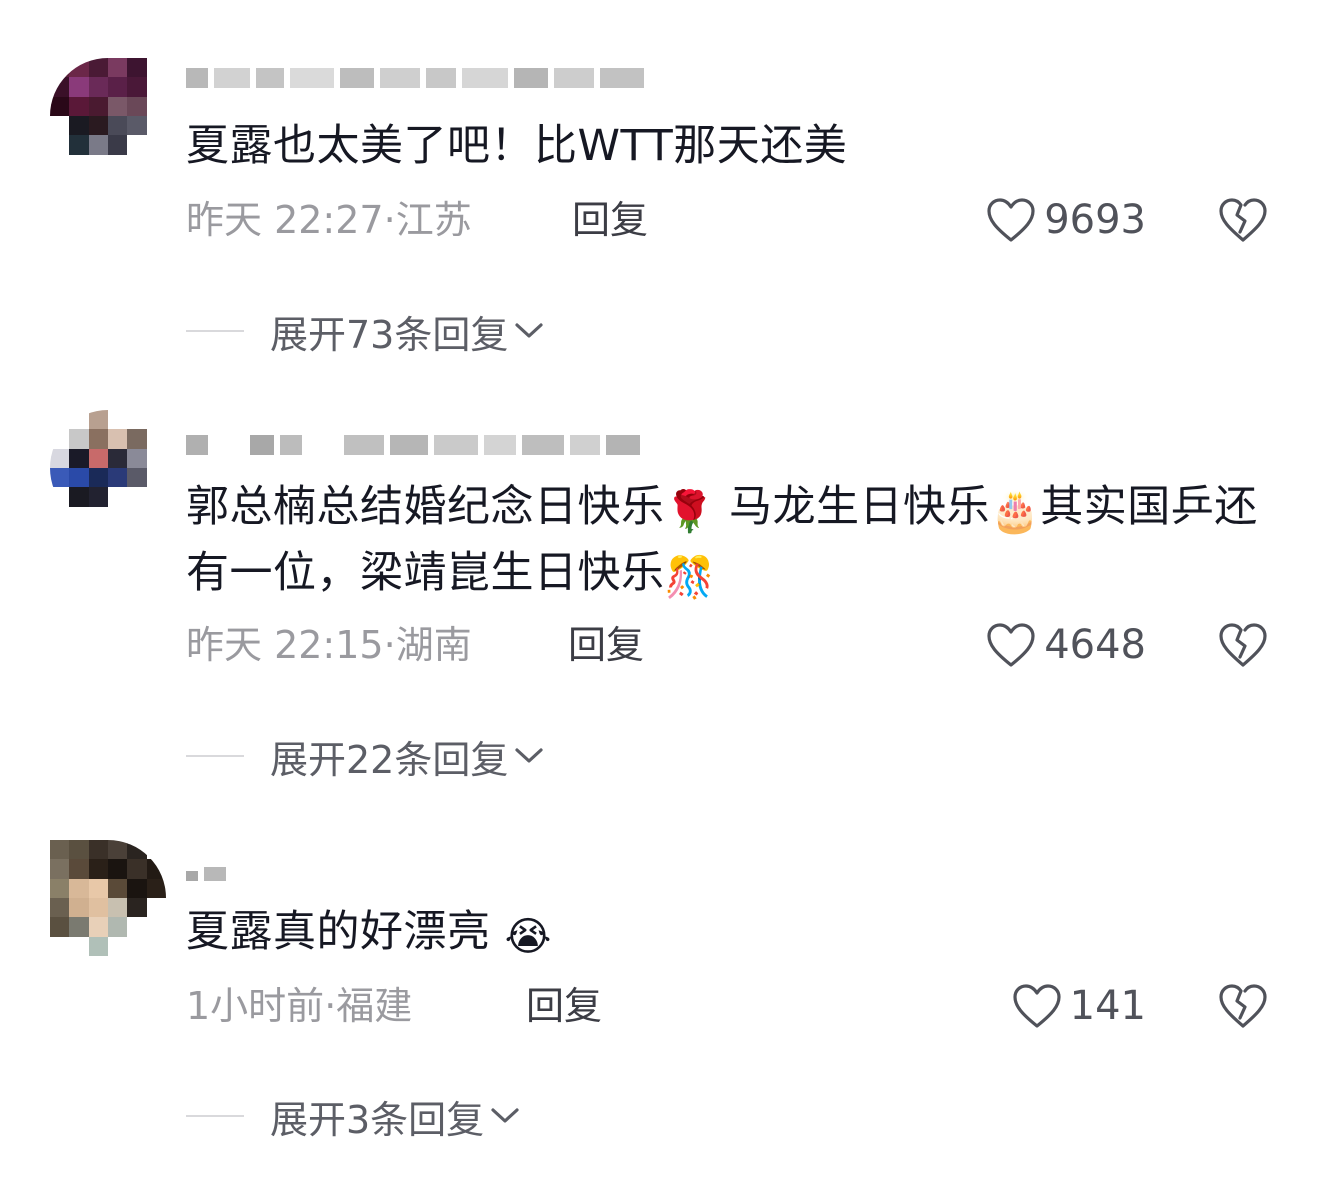 This screenshot has width=1320, height=1187. What do you see at coordinates (285, 220) in the screenshot?
I see `comment-time: 昨天 22:27` at bounding box center [285, 220].